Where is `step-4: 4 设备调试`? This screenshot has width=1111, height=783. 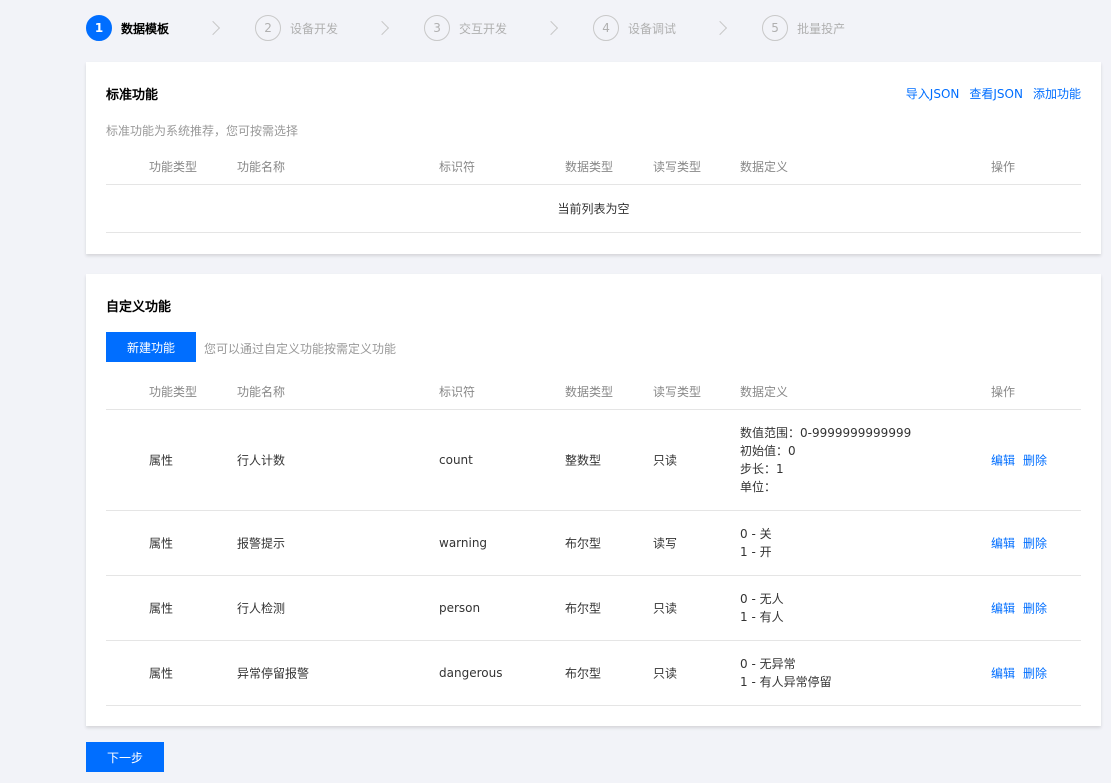
step-4: 4 设备调试 is located at coordinates (634, 28).